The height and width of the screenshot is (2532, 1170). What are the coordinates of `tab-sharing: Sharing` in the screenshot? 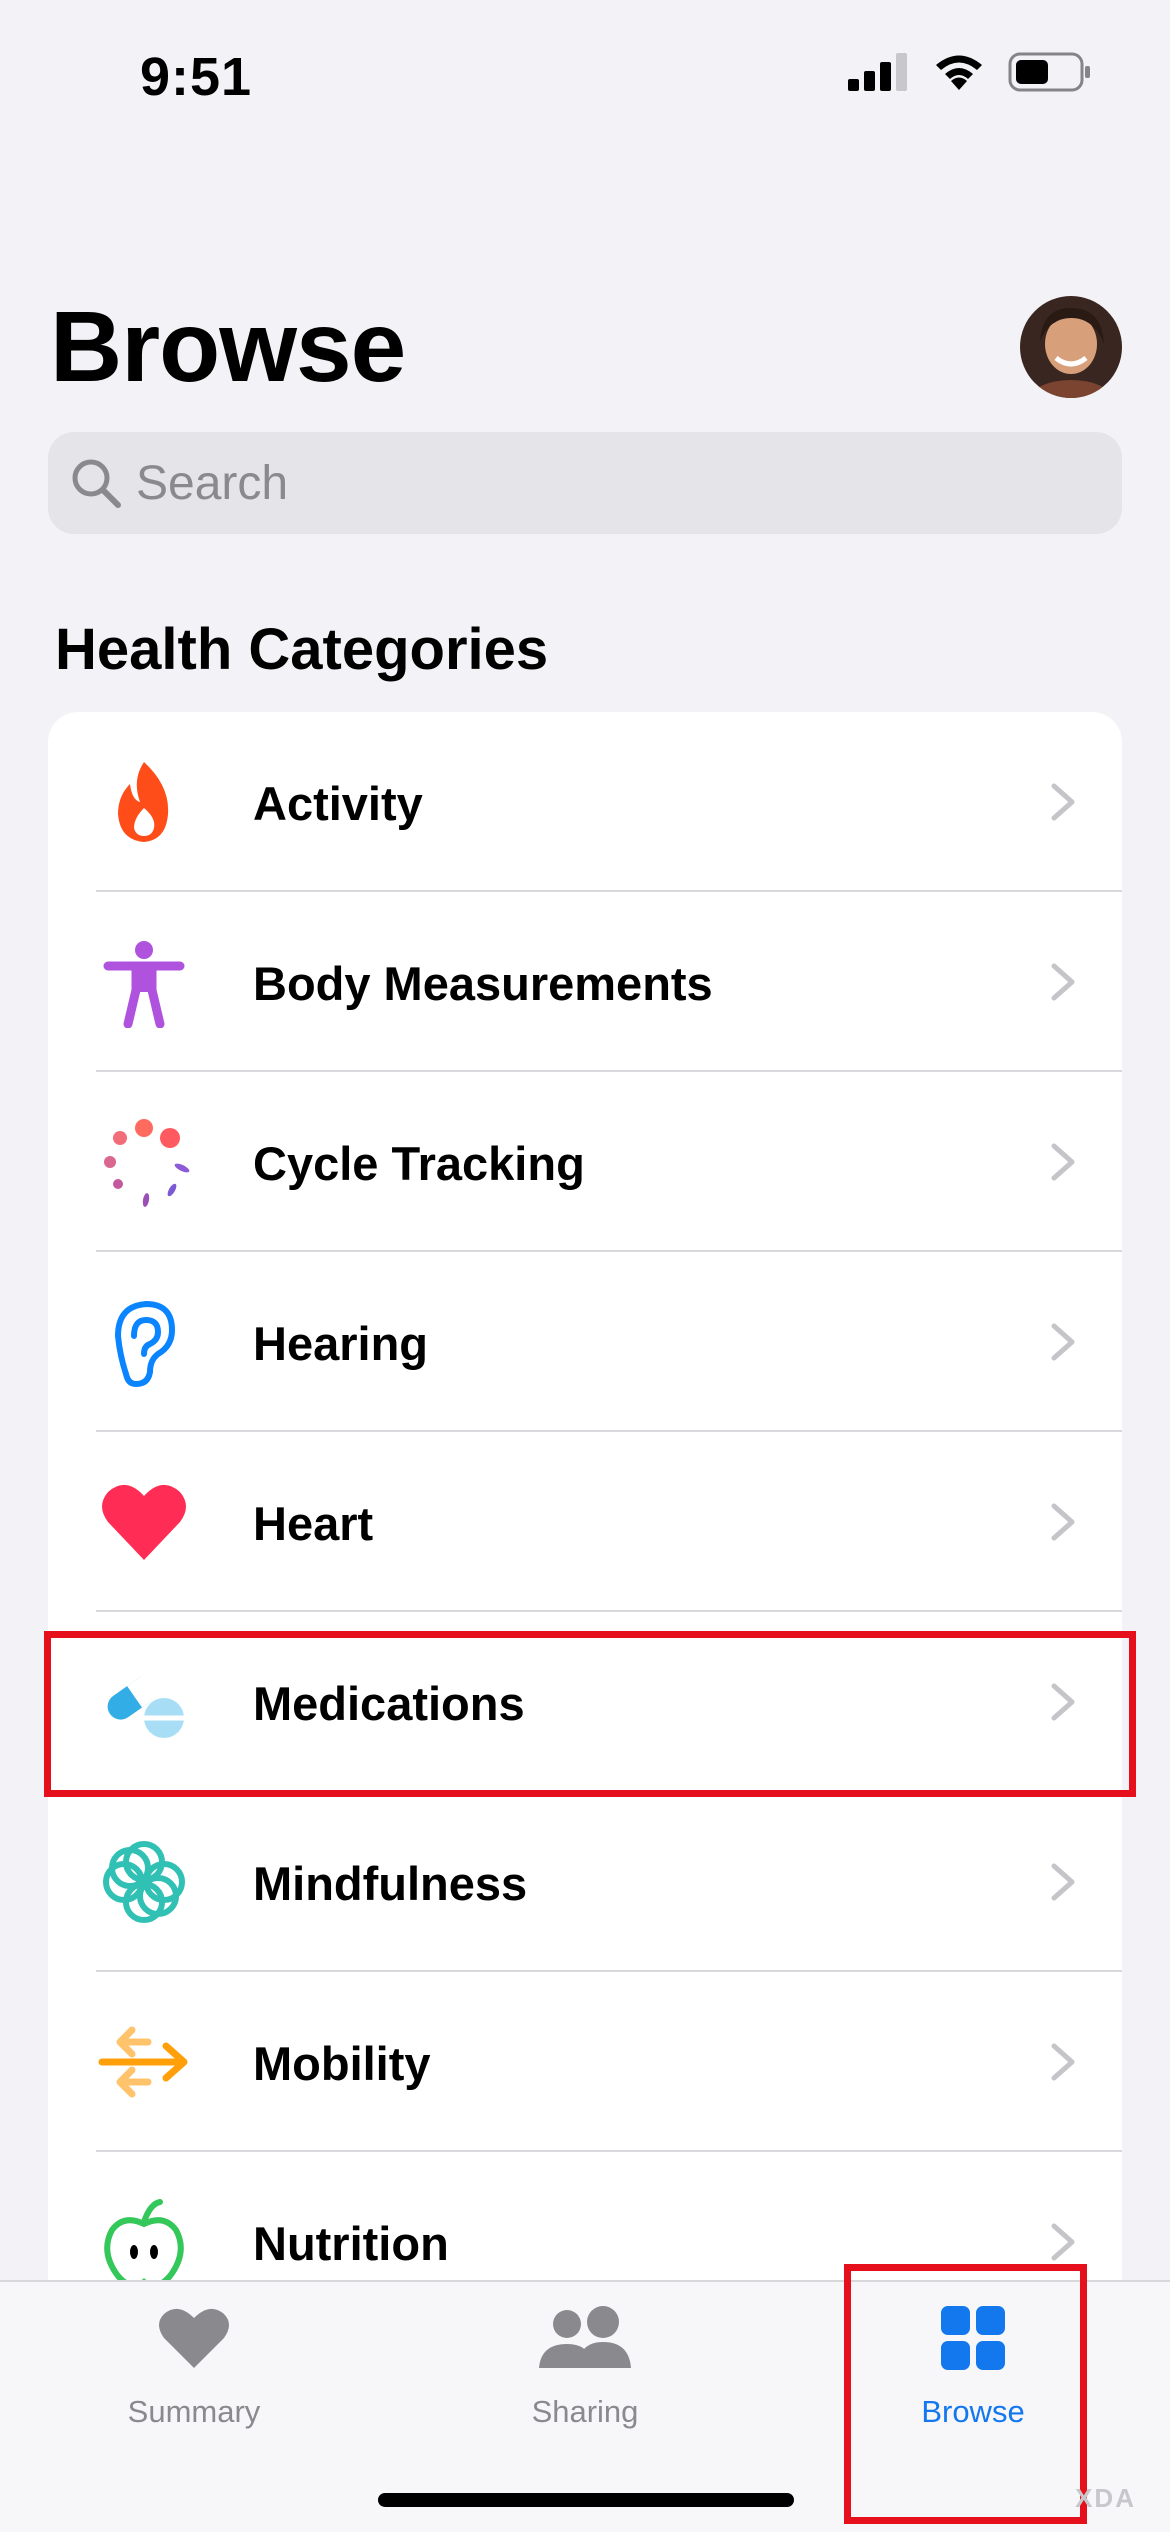 It's located at (585, 2382).